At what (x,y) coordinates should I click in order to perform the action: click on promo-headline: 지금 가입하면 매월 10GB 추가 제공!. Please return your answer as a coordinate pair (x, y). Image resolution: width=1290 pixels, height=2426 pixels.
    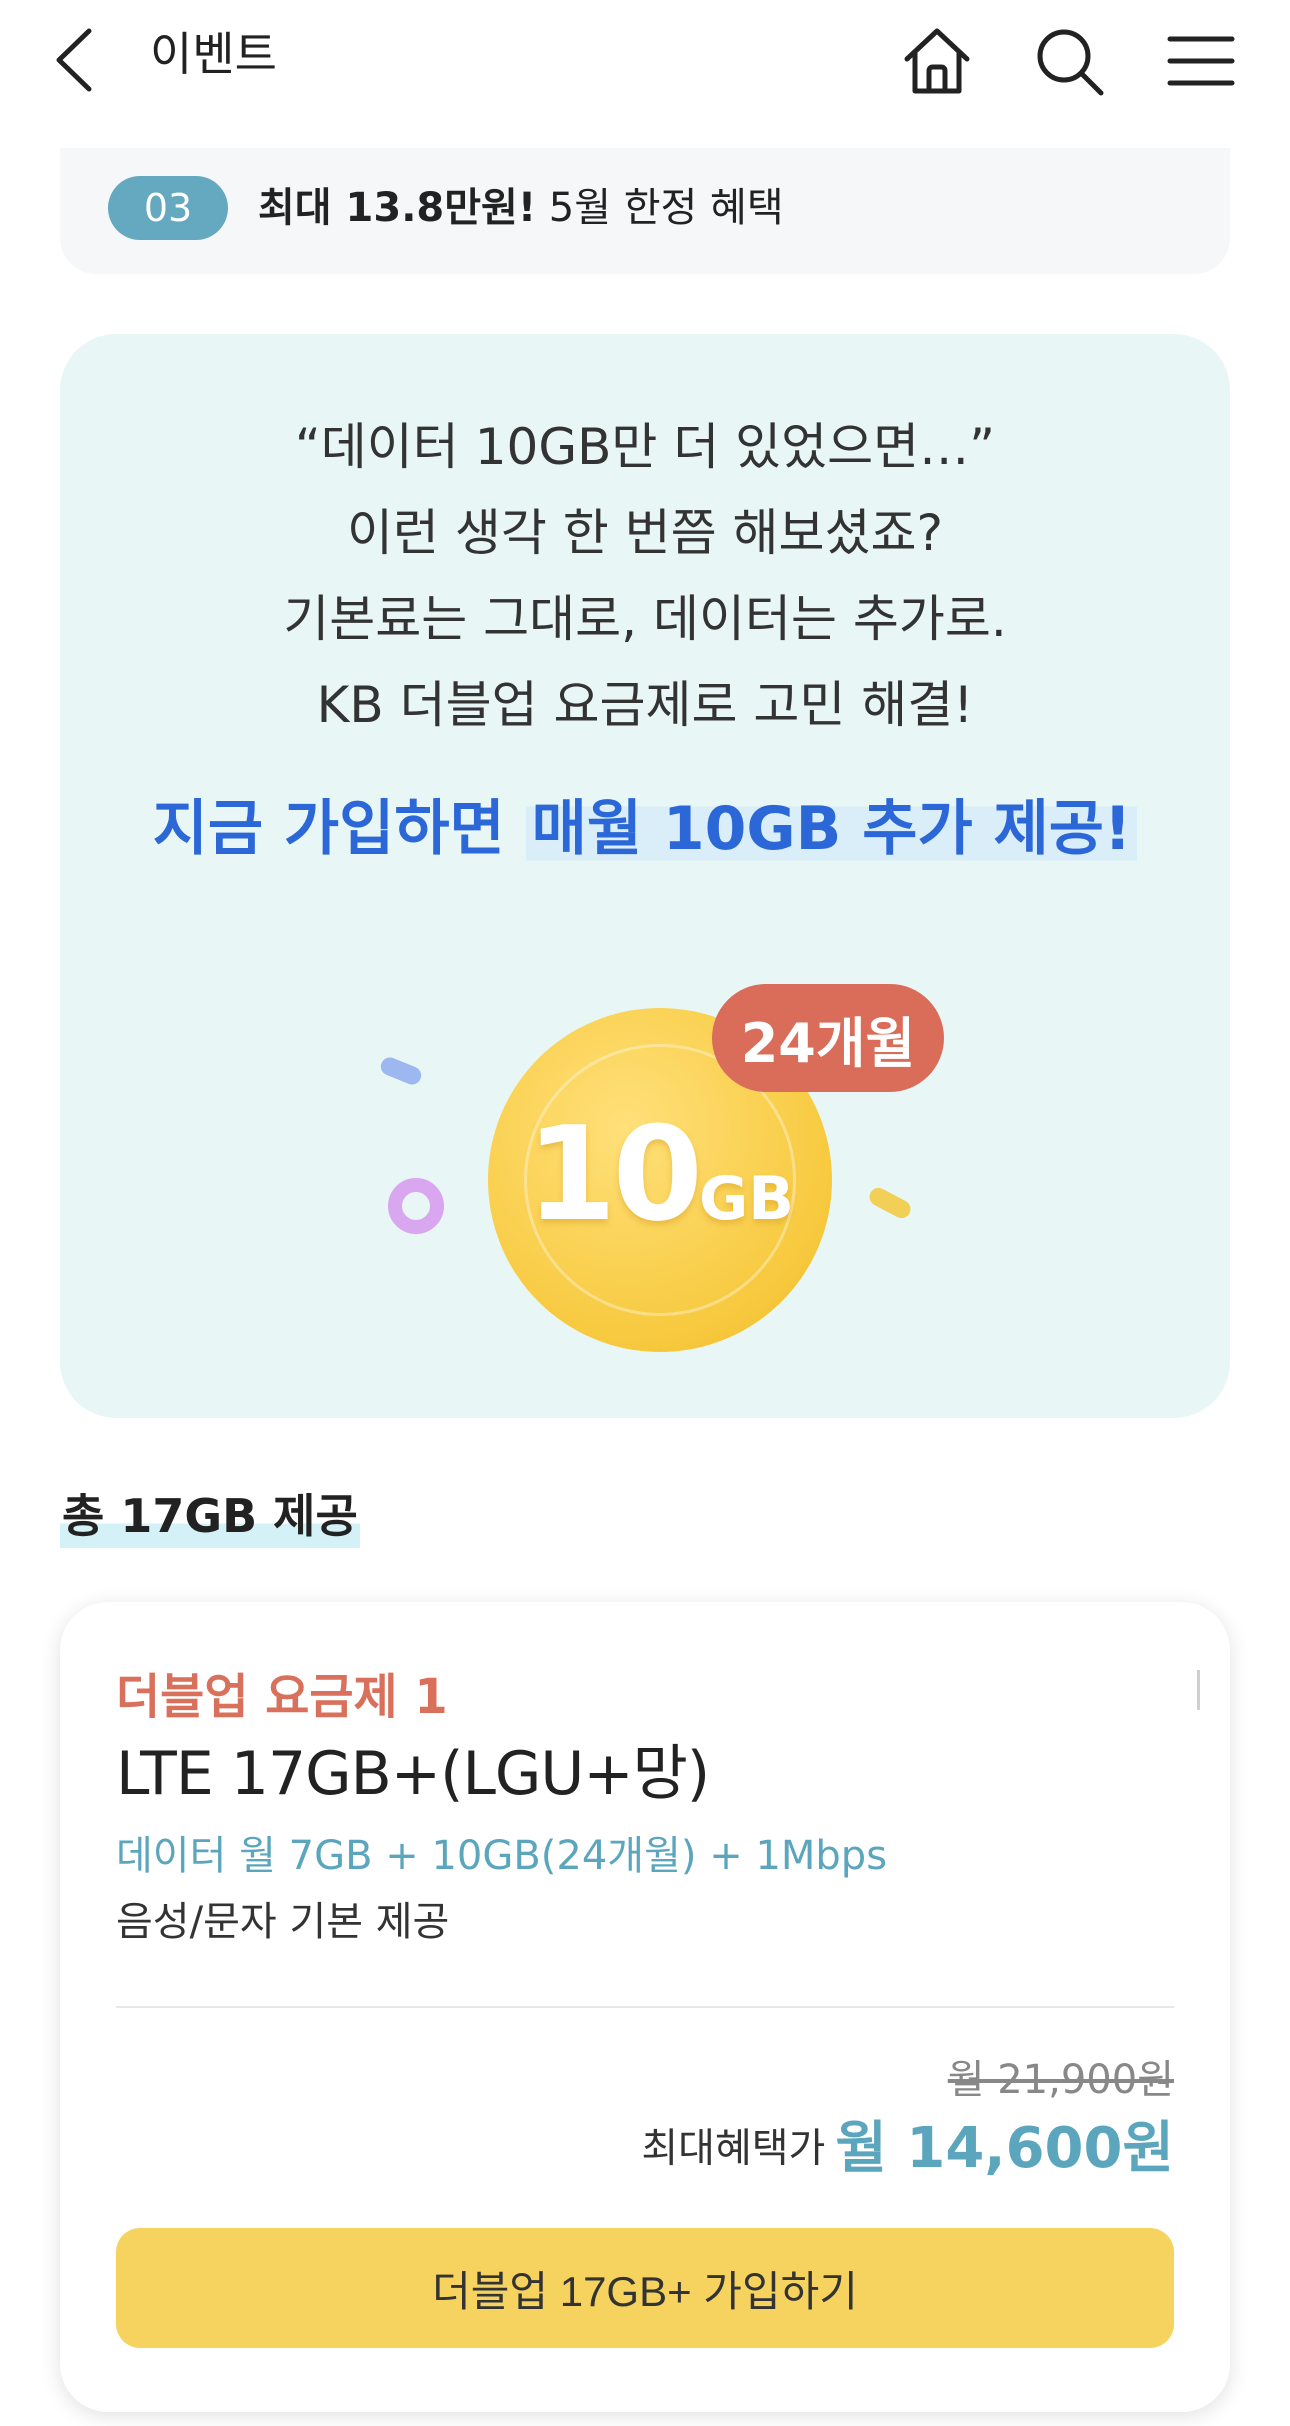
    Looking at the image, I should click on (645, 829).